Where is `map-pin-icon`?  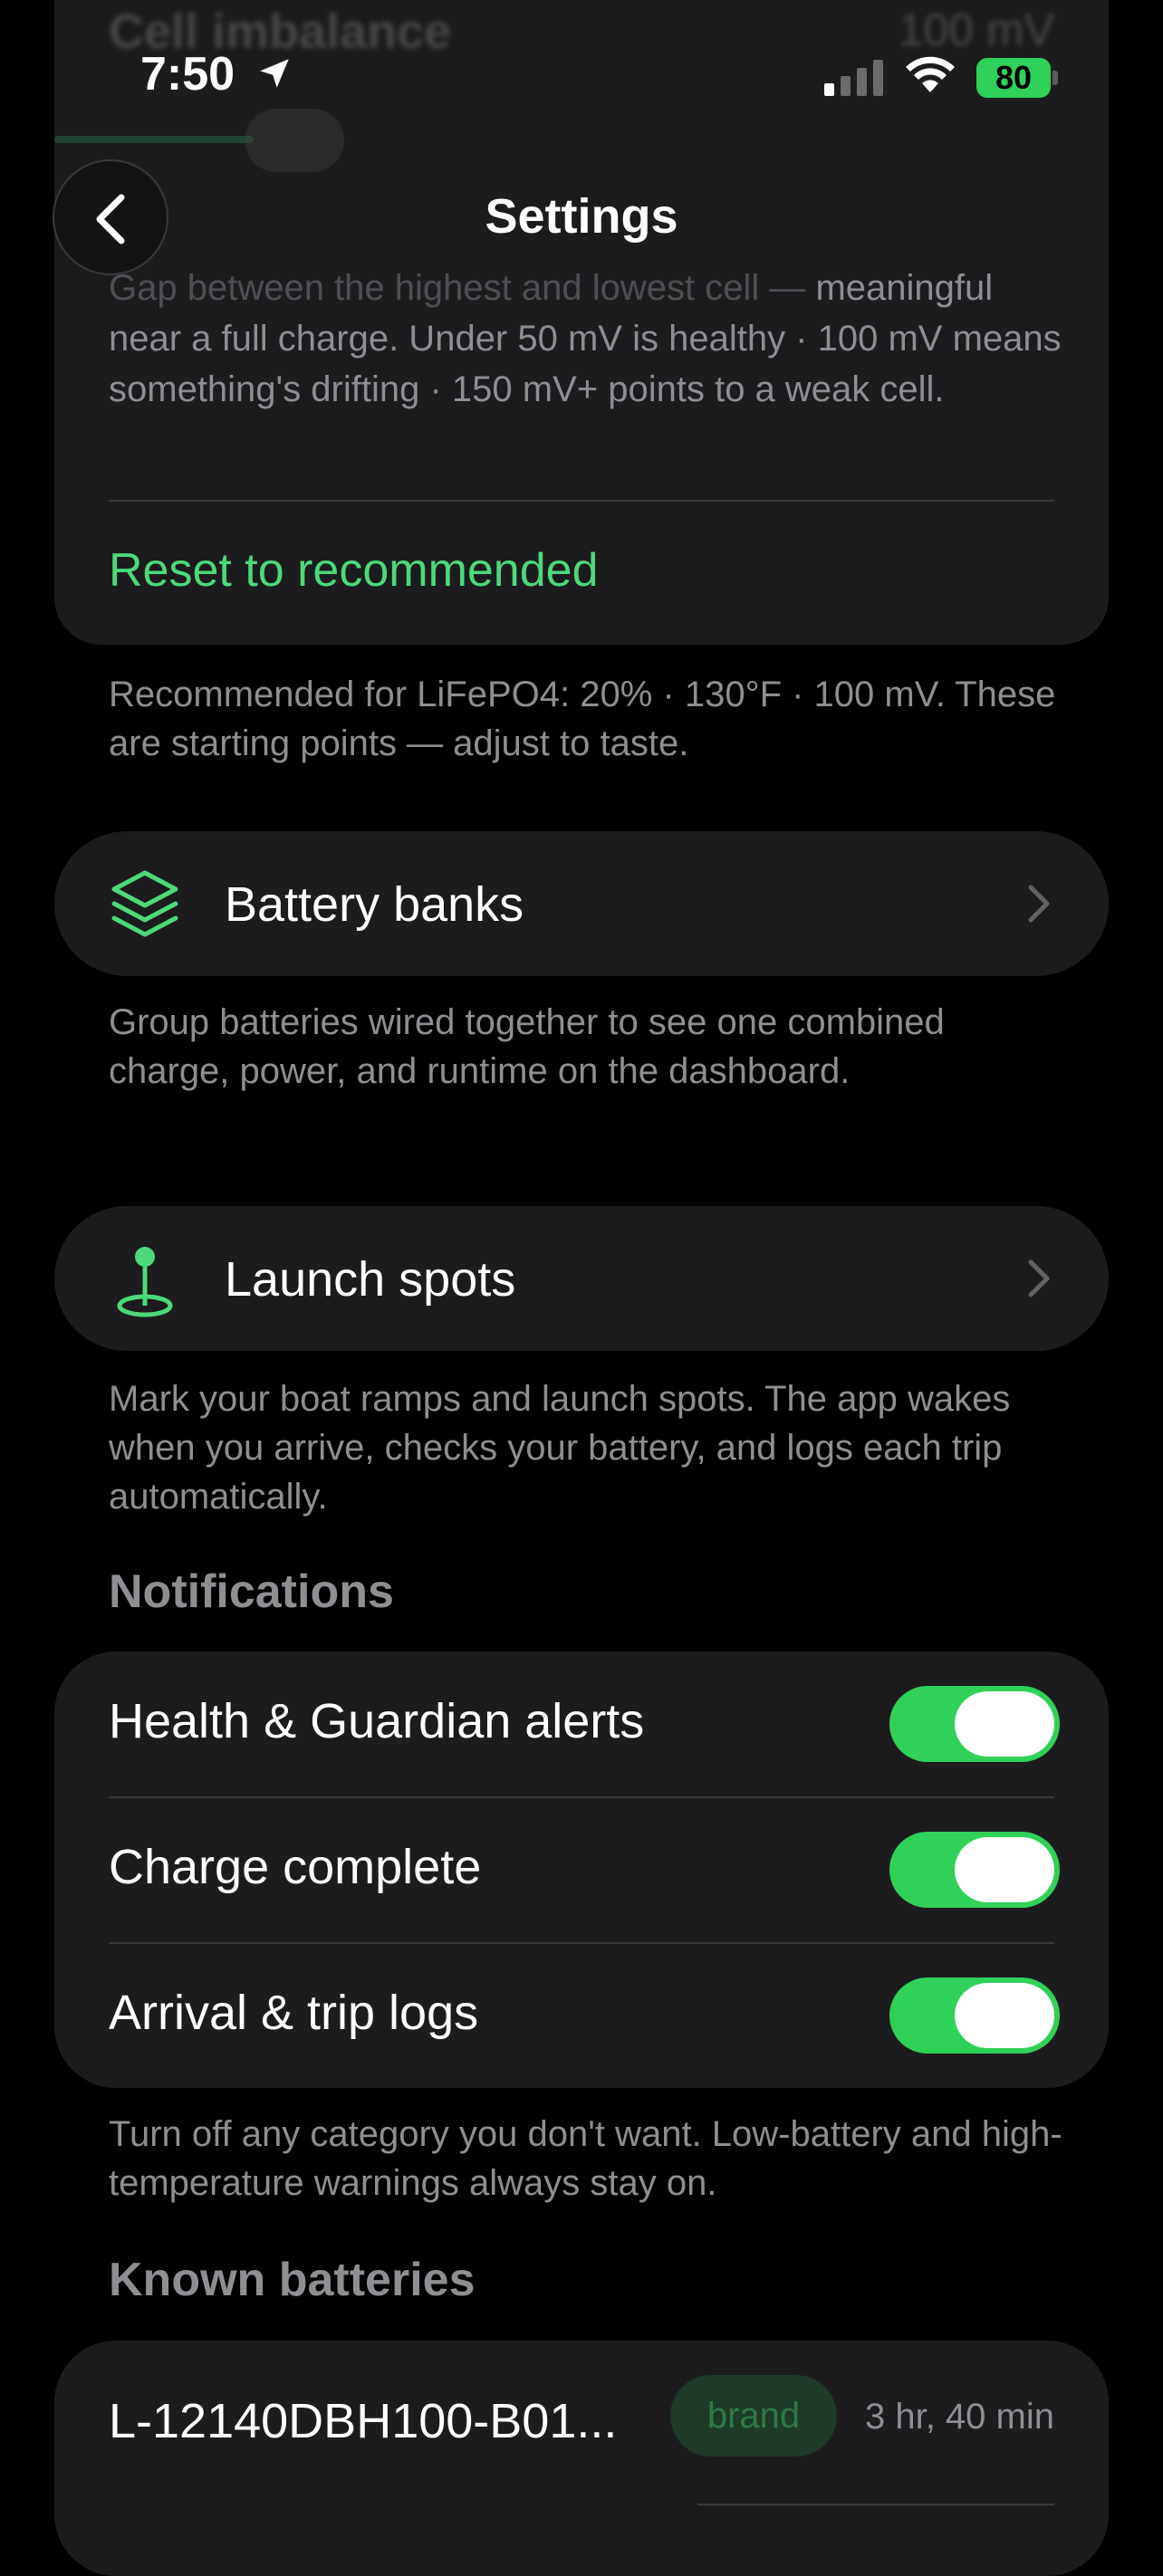 map-pin-icon is located at coordinates (145, 1282).